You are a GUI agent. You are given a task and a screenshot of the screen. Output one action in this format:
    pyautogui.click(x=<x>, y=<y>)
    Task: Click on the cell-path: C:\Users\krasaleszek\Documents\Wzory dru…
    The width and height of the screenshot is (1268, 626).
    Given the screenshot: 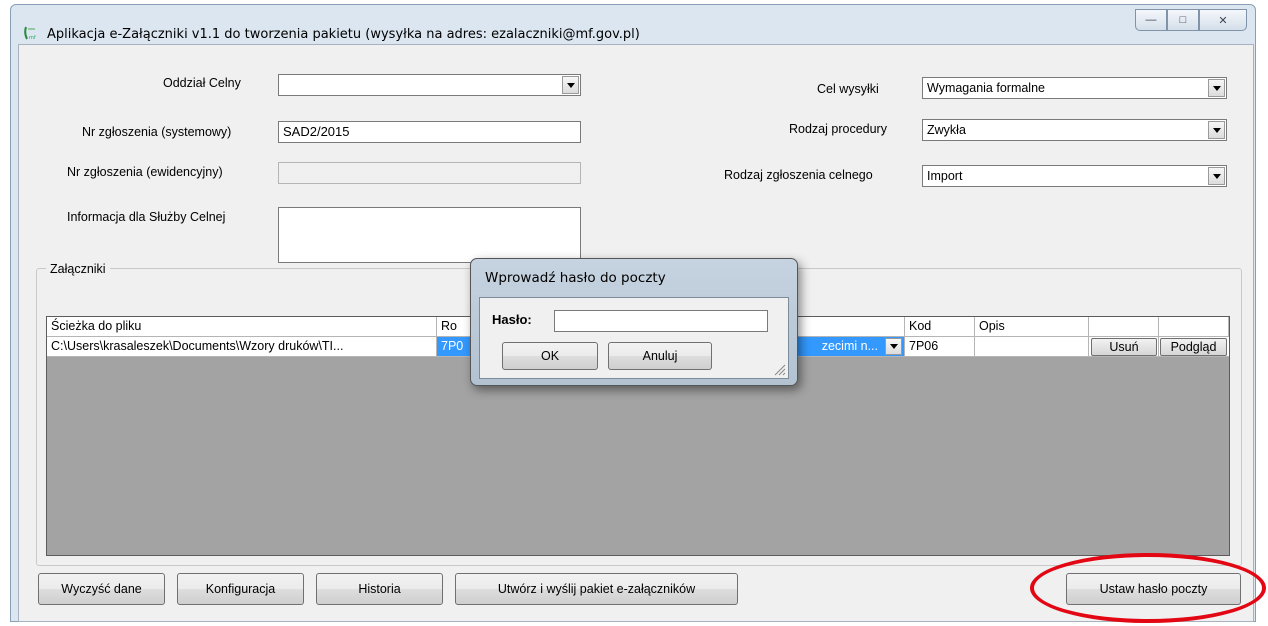 What is the action you would take?
    pyautogui.click(x=242, y=347)
    